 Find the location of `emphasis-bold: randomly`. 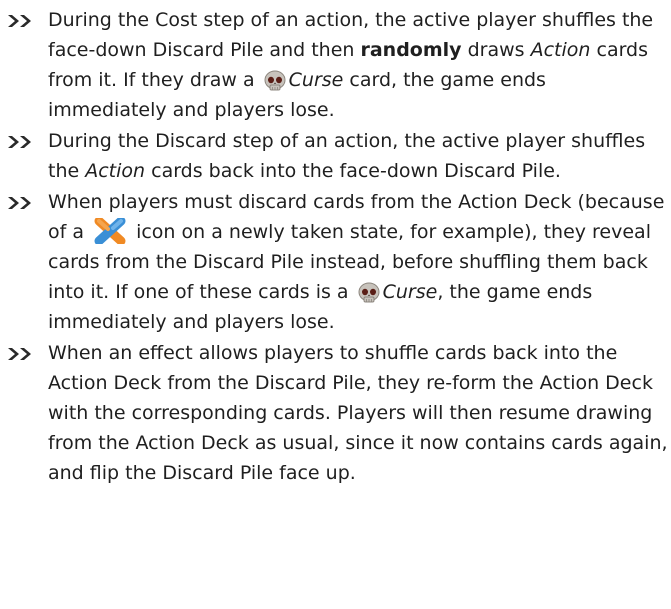

emphasis-bold: randomly is located at coordinates (411, 50).